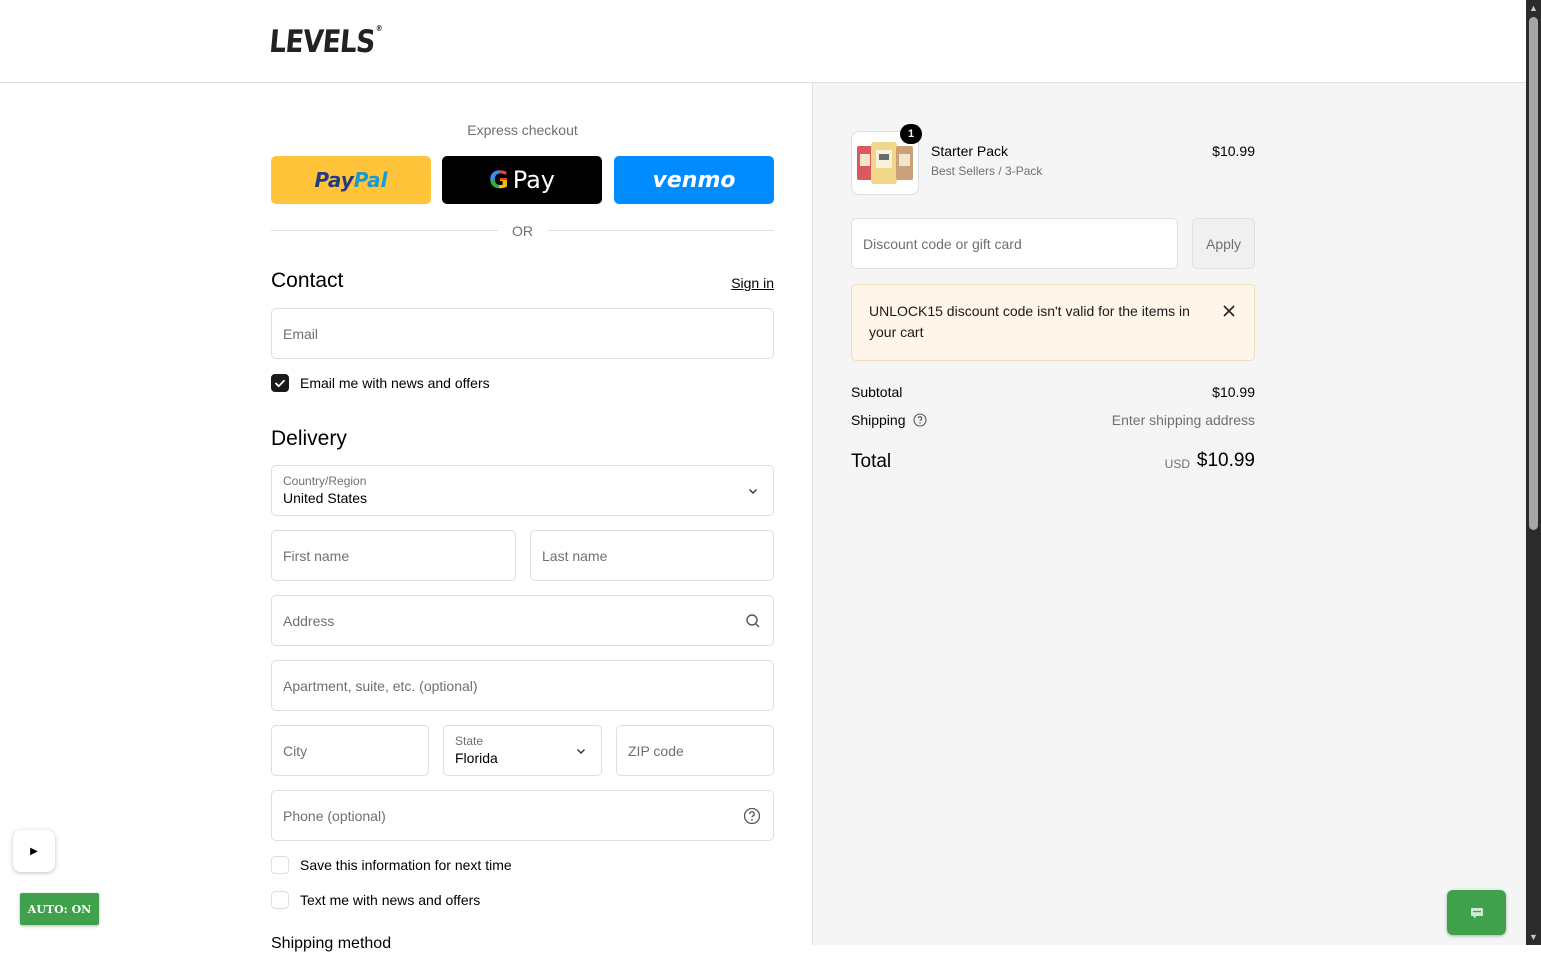 The height and width of the screenshot is (953, 1541). I want to click on state-select: State Florida, so click(522, 750).